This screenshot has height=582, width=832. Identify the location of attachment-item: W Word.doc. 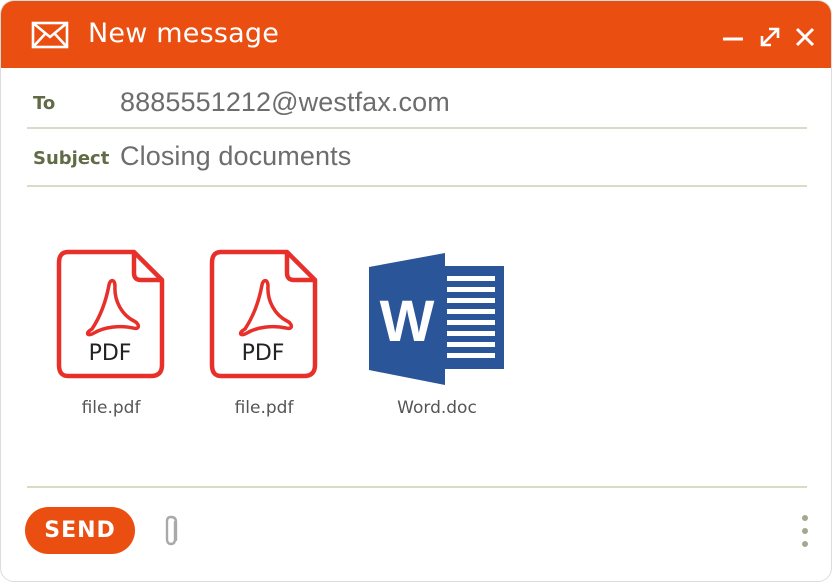
(437, 335).